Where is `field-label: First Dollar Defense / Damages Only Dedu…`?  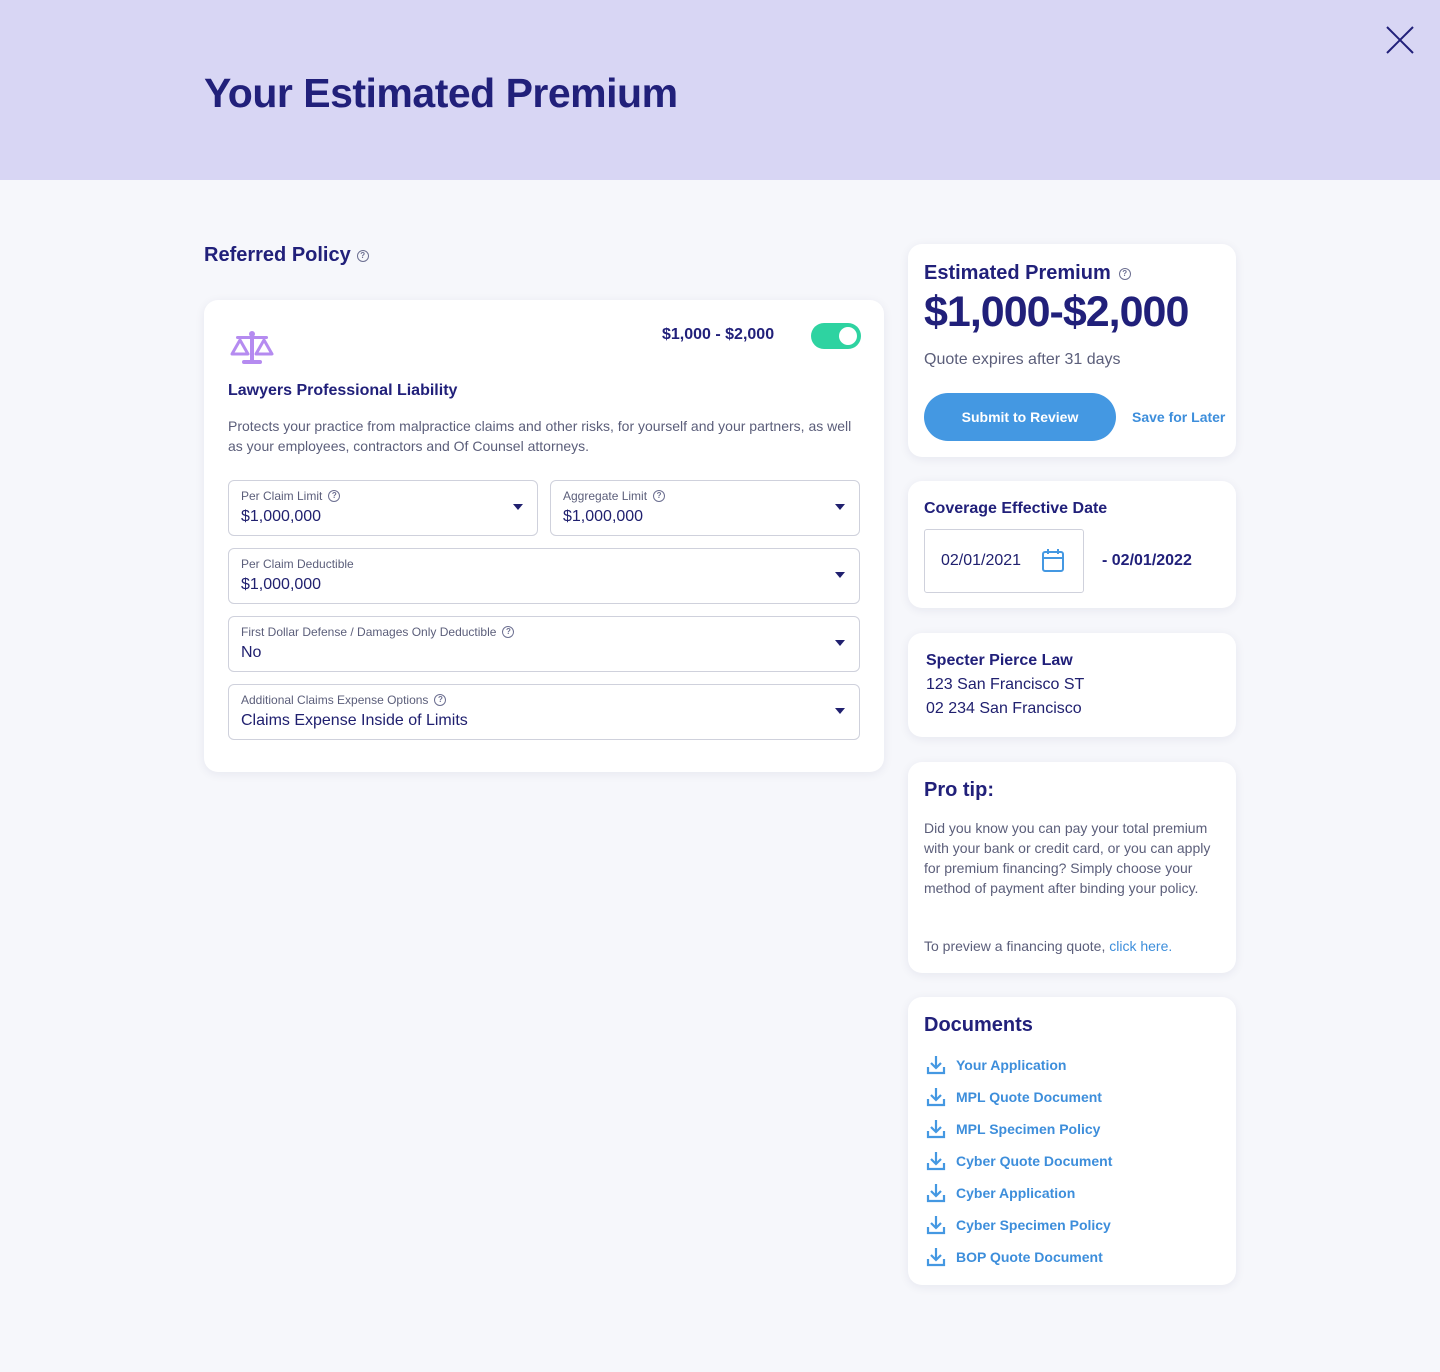 field-label: First Dollar Defense / Damages Only Dedu… is located at coordinates (369, 632).